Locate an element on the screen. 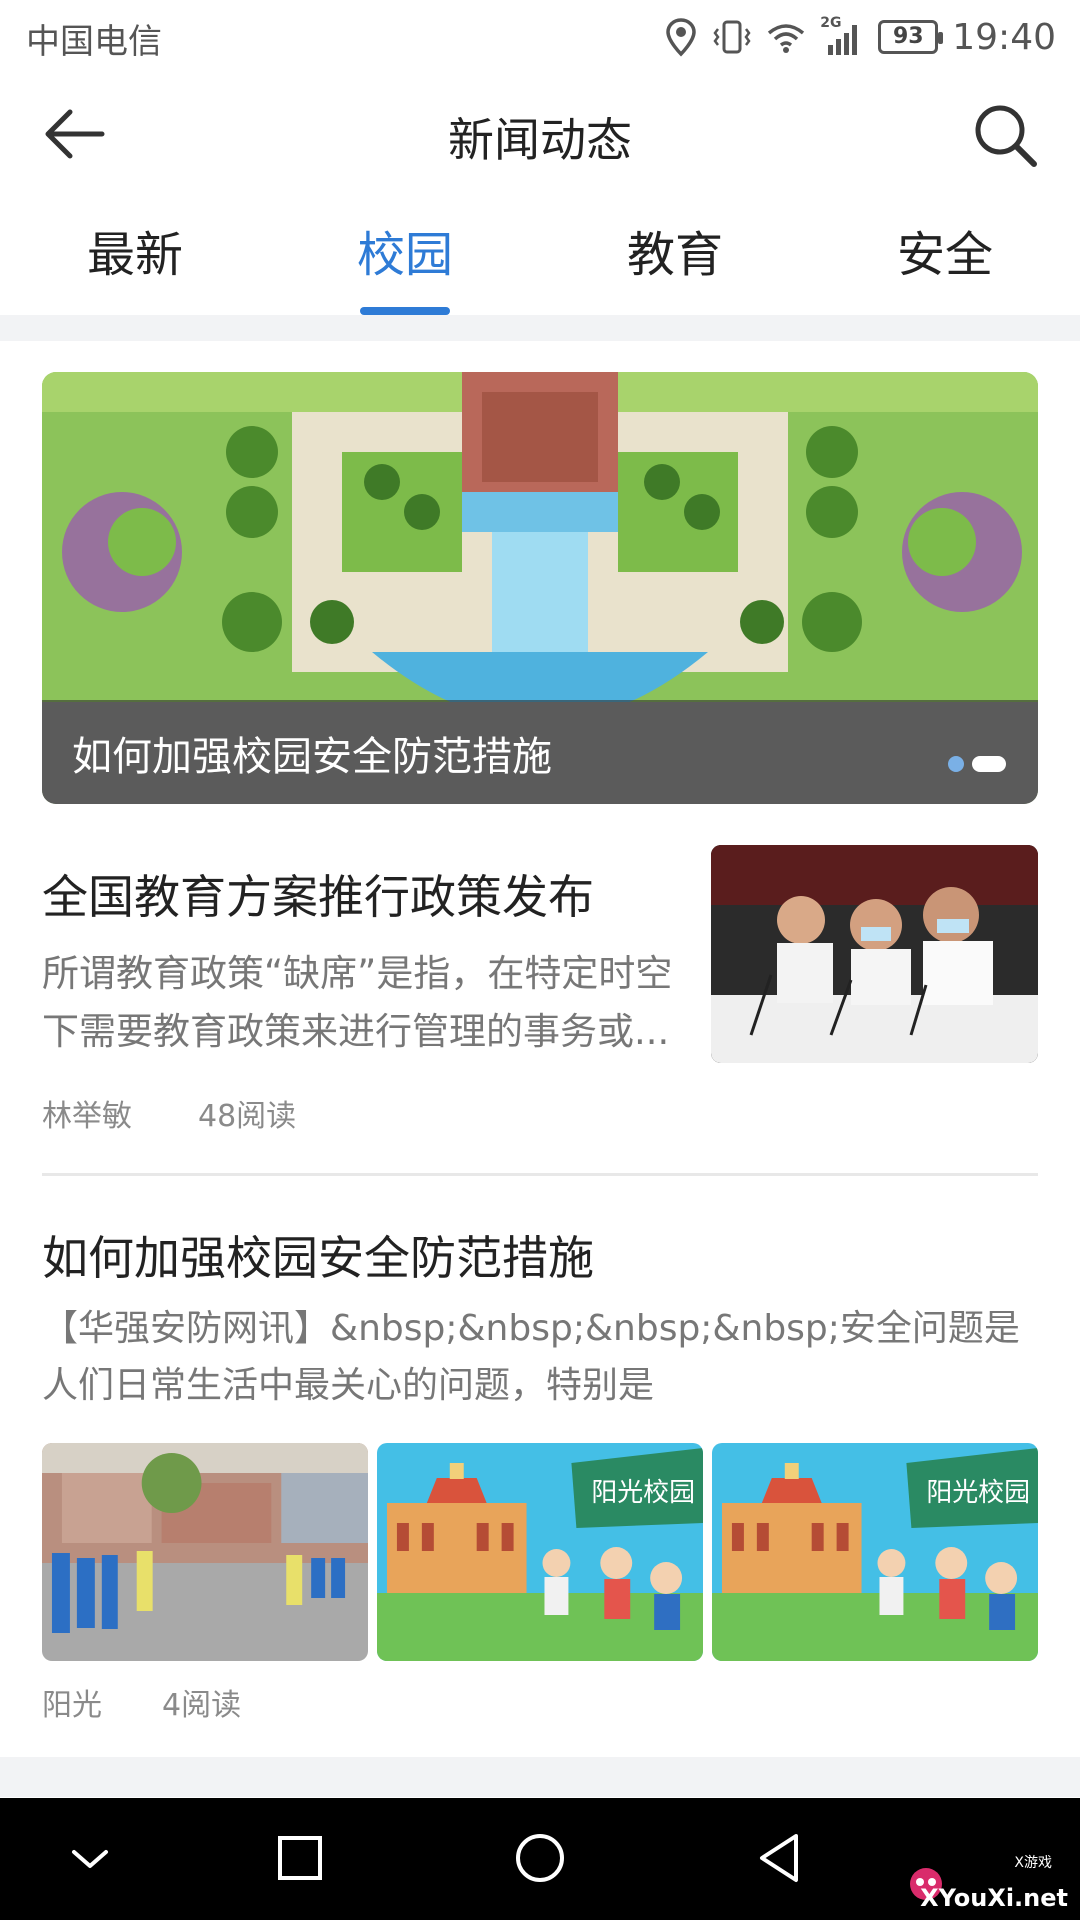 The width and height of the screenshot is (1080, 1920). news-item-author: 林举敏 is located at coordinates (87, 1116).